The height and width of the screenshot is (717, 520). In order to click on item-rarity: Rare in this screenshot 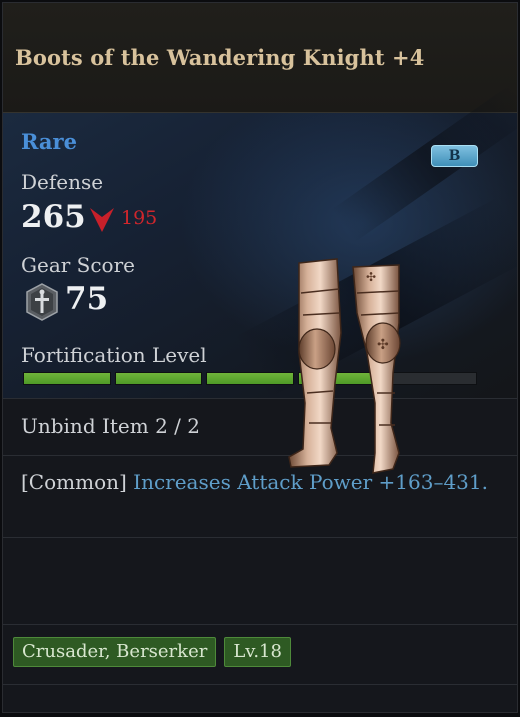, I will do `click(49, 141)`.